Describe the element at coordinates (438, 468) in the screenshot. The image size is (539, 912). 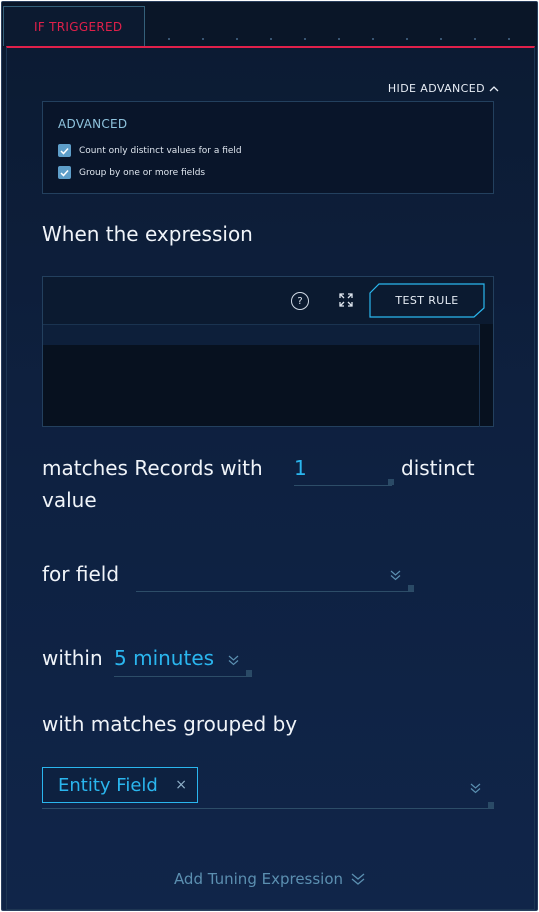
I see `matches-suffix: distinct` at that location.